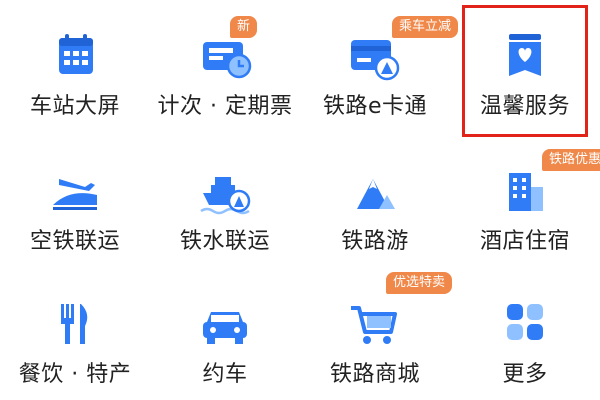 This screenshot has width=600, height=400. What do you see at coordinates (524, 241) in the screenshot?
I see `tile-label: 酒店住宿` at bounding box center [524, 241].